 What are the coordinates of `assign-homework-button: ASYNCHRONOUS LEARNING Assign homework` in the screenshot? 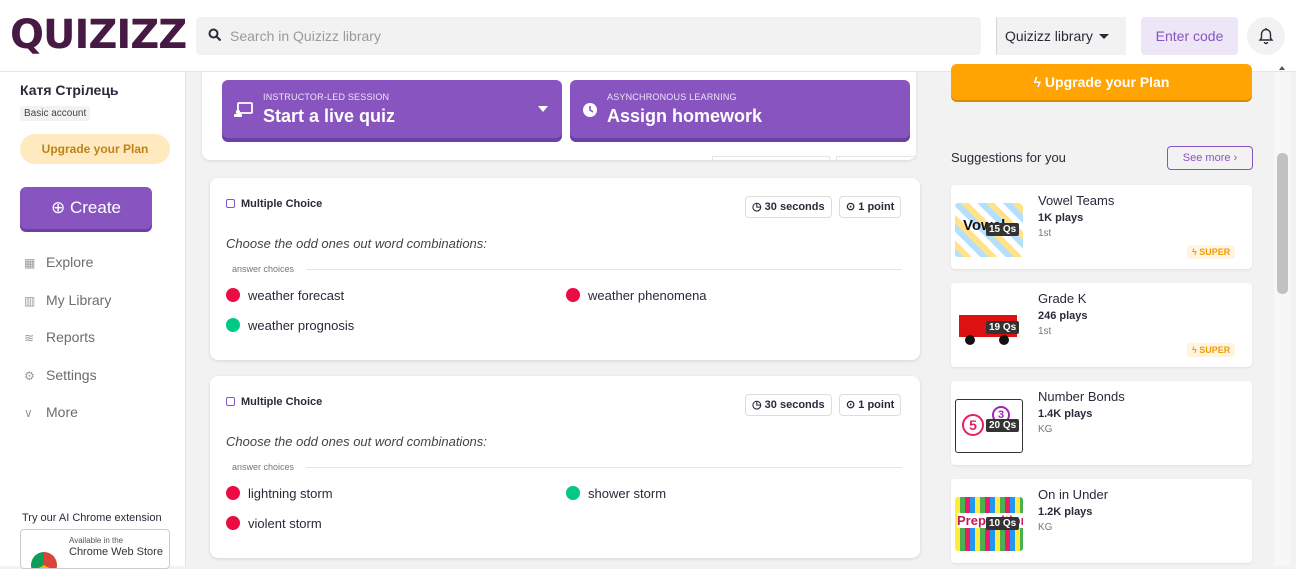 It's located at (740, 109).